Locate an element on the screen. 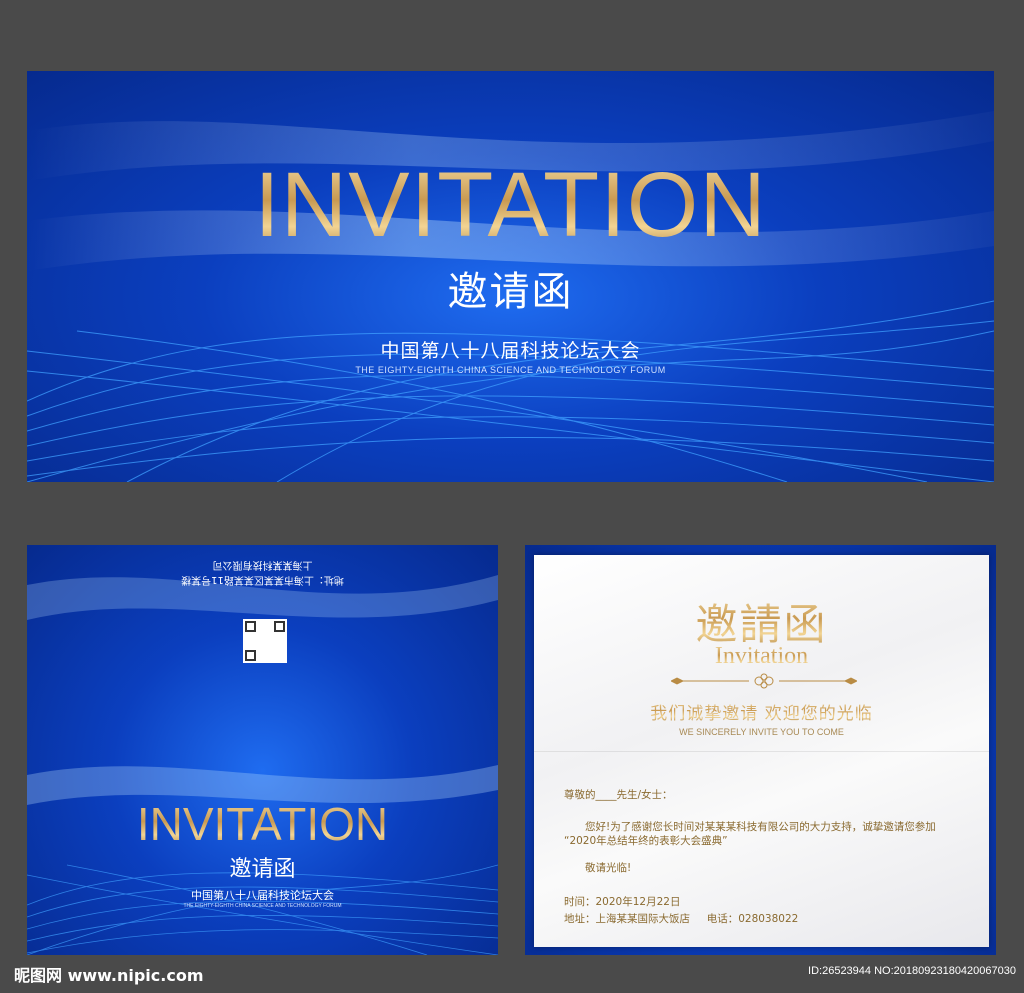  back-address-line: 地址：上海市某某区某某路11号某楼 is located at coordinates (262, 579).